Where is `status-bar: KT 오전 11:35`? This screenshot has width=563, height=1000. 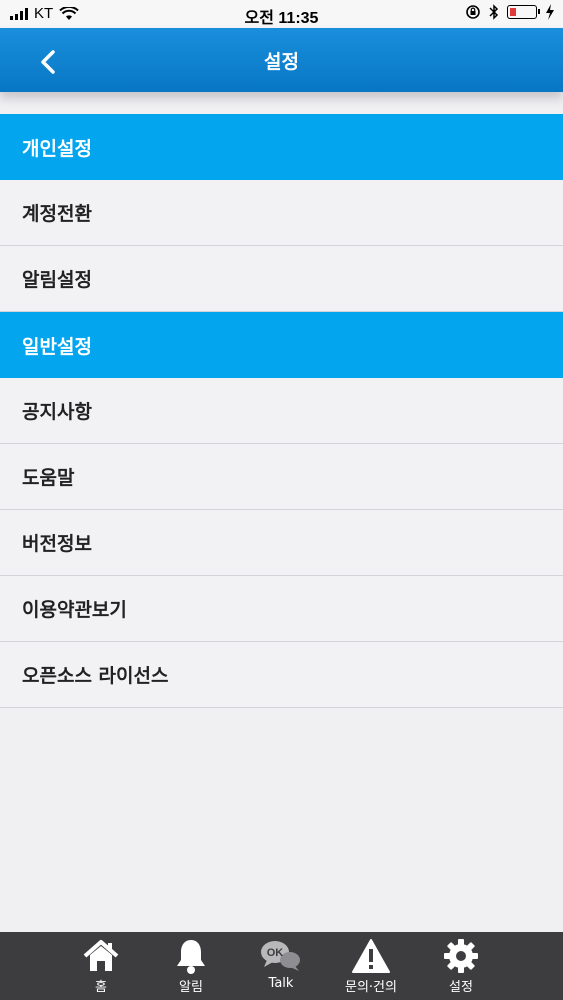
status-bar: KT 오전 11:35 is located at coordinates (281, 14).